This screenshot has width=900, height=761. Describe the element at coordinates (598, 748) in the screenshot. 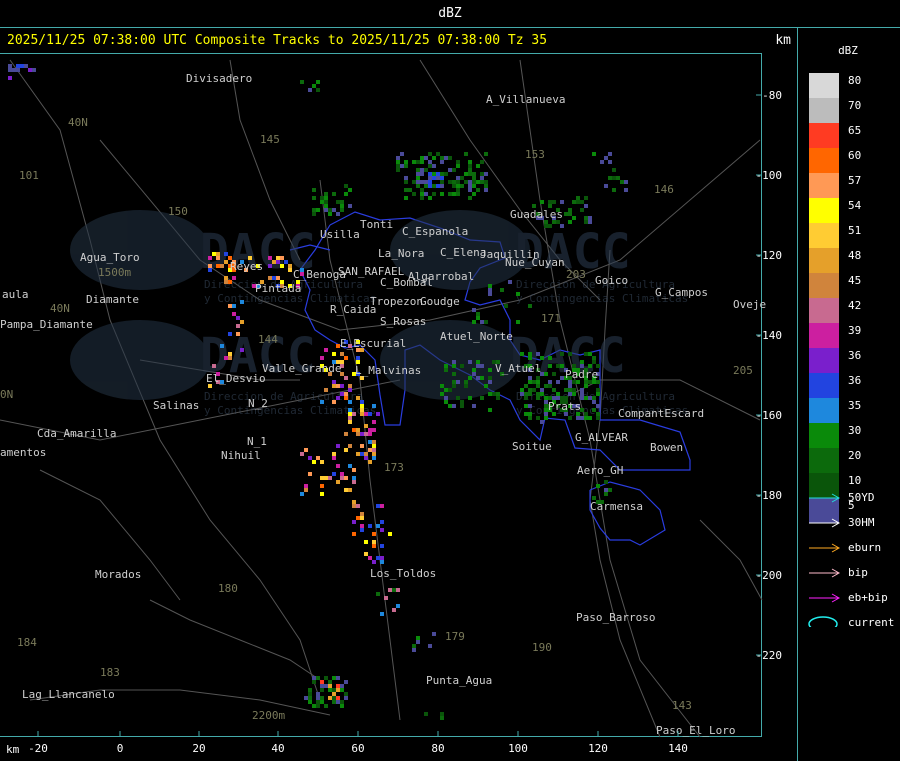

I see `x-tick-label: 120` at that location.